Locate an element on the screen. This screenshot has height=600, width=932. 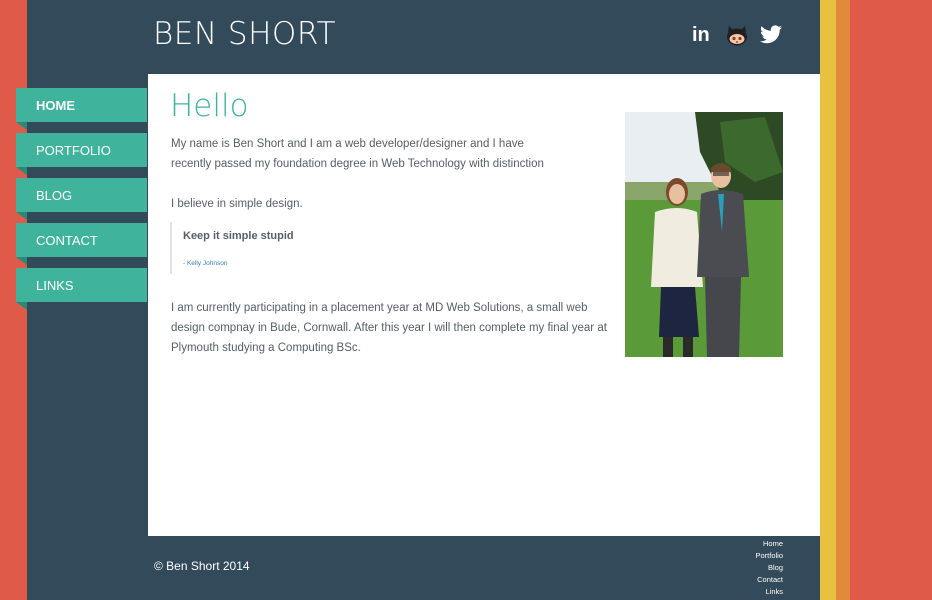
decorative-stripe-orange is located at coordinates (843, 300).